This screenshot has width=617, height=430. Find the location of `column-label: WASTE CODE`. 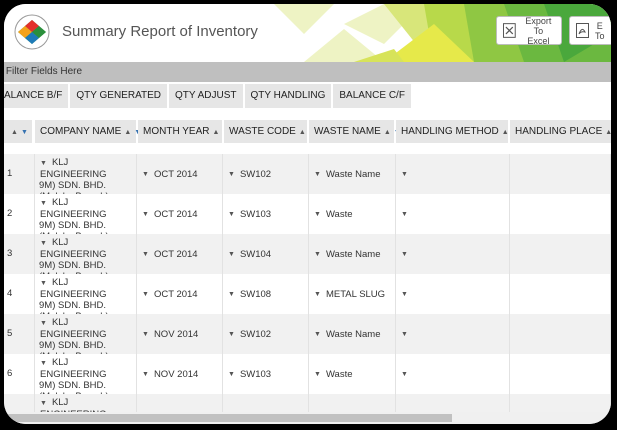

column-label: WASTE CODE is located at coordinates (262, 131).